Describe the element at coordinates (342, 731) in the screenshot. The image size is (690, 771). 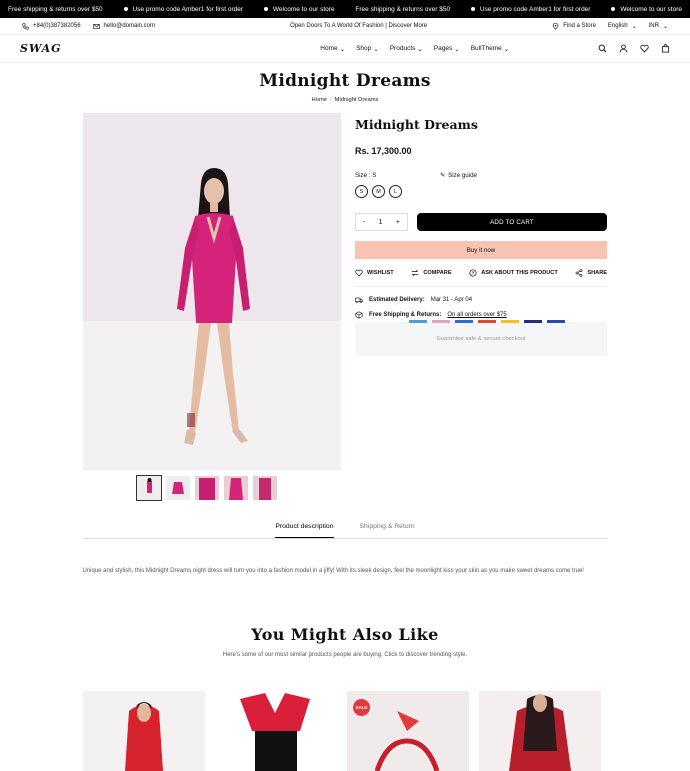
I see `related-products: SALE` at that location.